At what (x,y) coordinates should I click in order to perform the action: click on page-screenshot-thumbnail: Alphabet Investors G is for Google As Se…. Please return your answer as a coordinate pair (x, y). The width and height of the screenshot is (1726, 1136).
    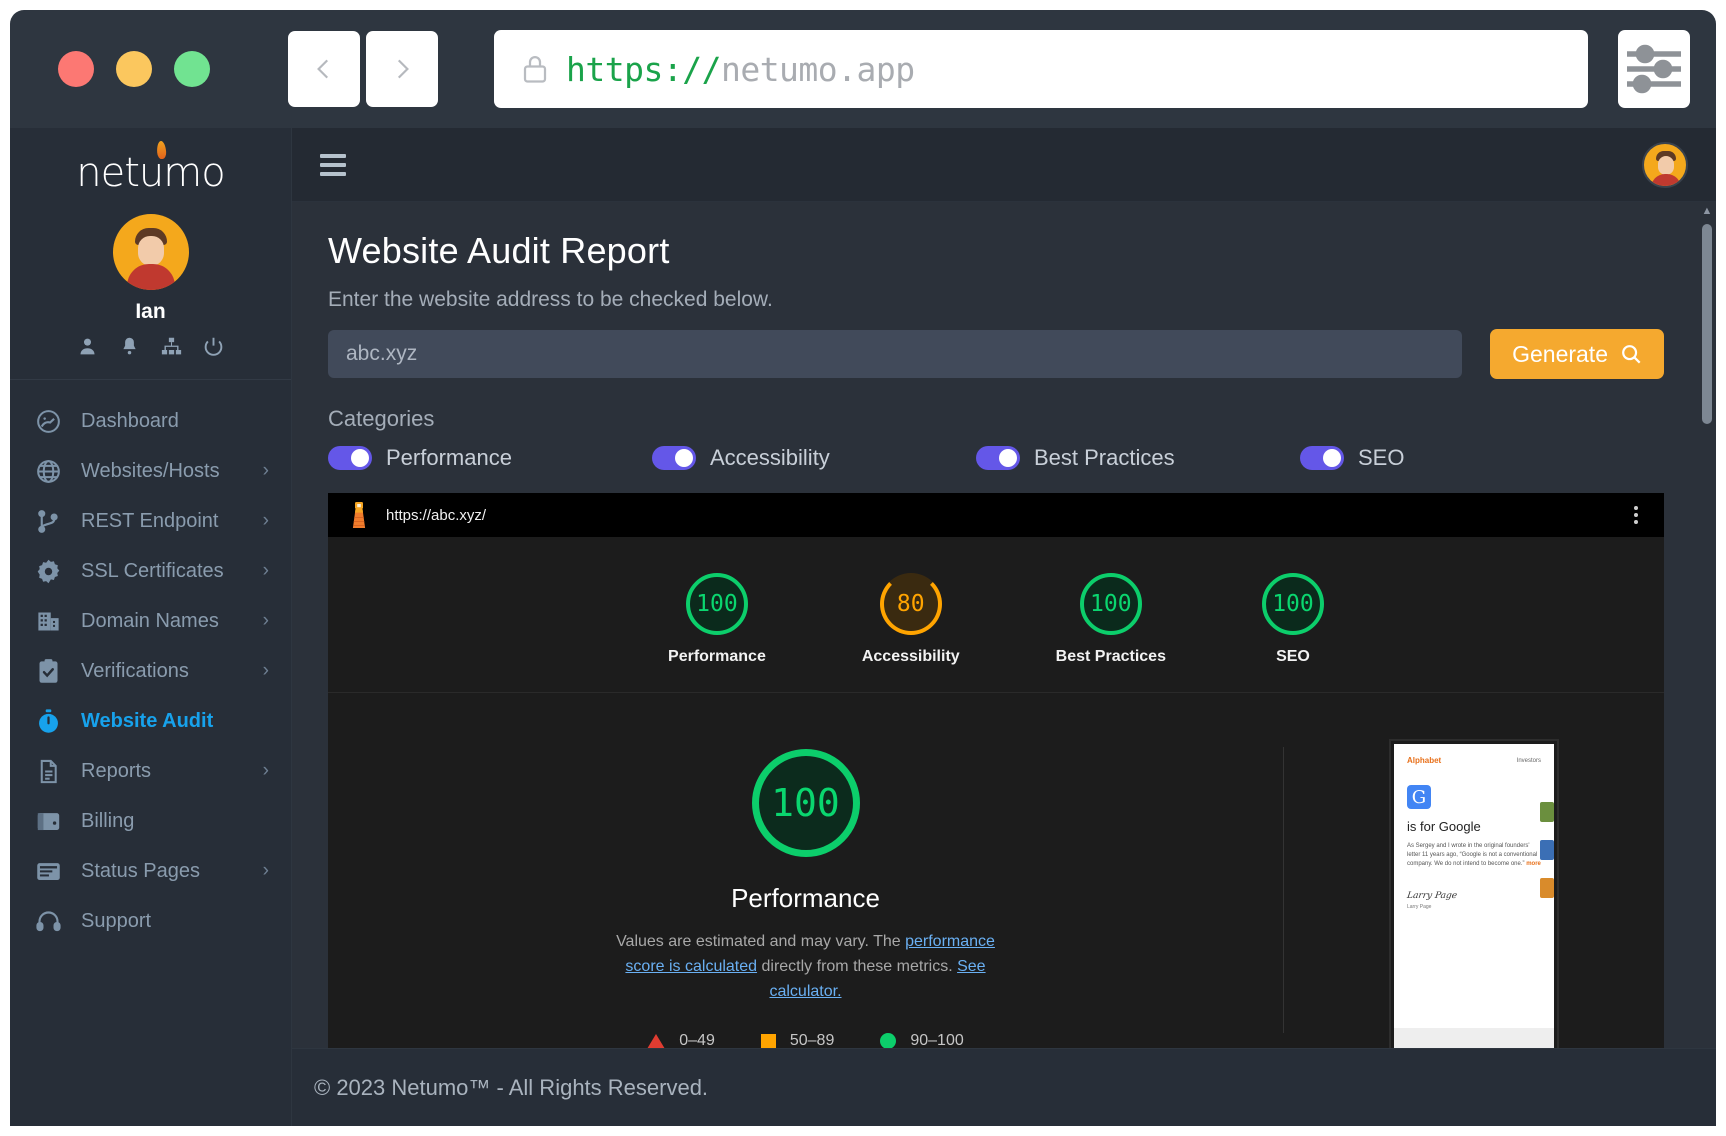
    Looking at the image, I should click on (1474, 893).